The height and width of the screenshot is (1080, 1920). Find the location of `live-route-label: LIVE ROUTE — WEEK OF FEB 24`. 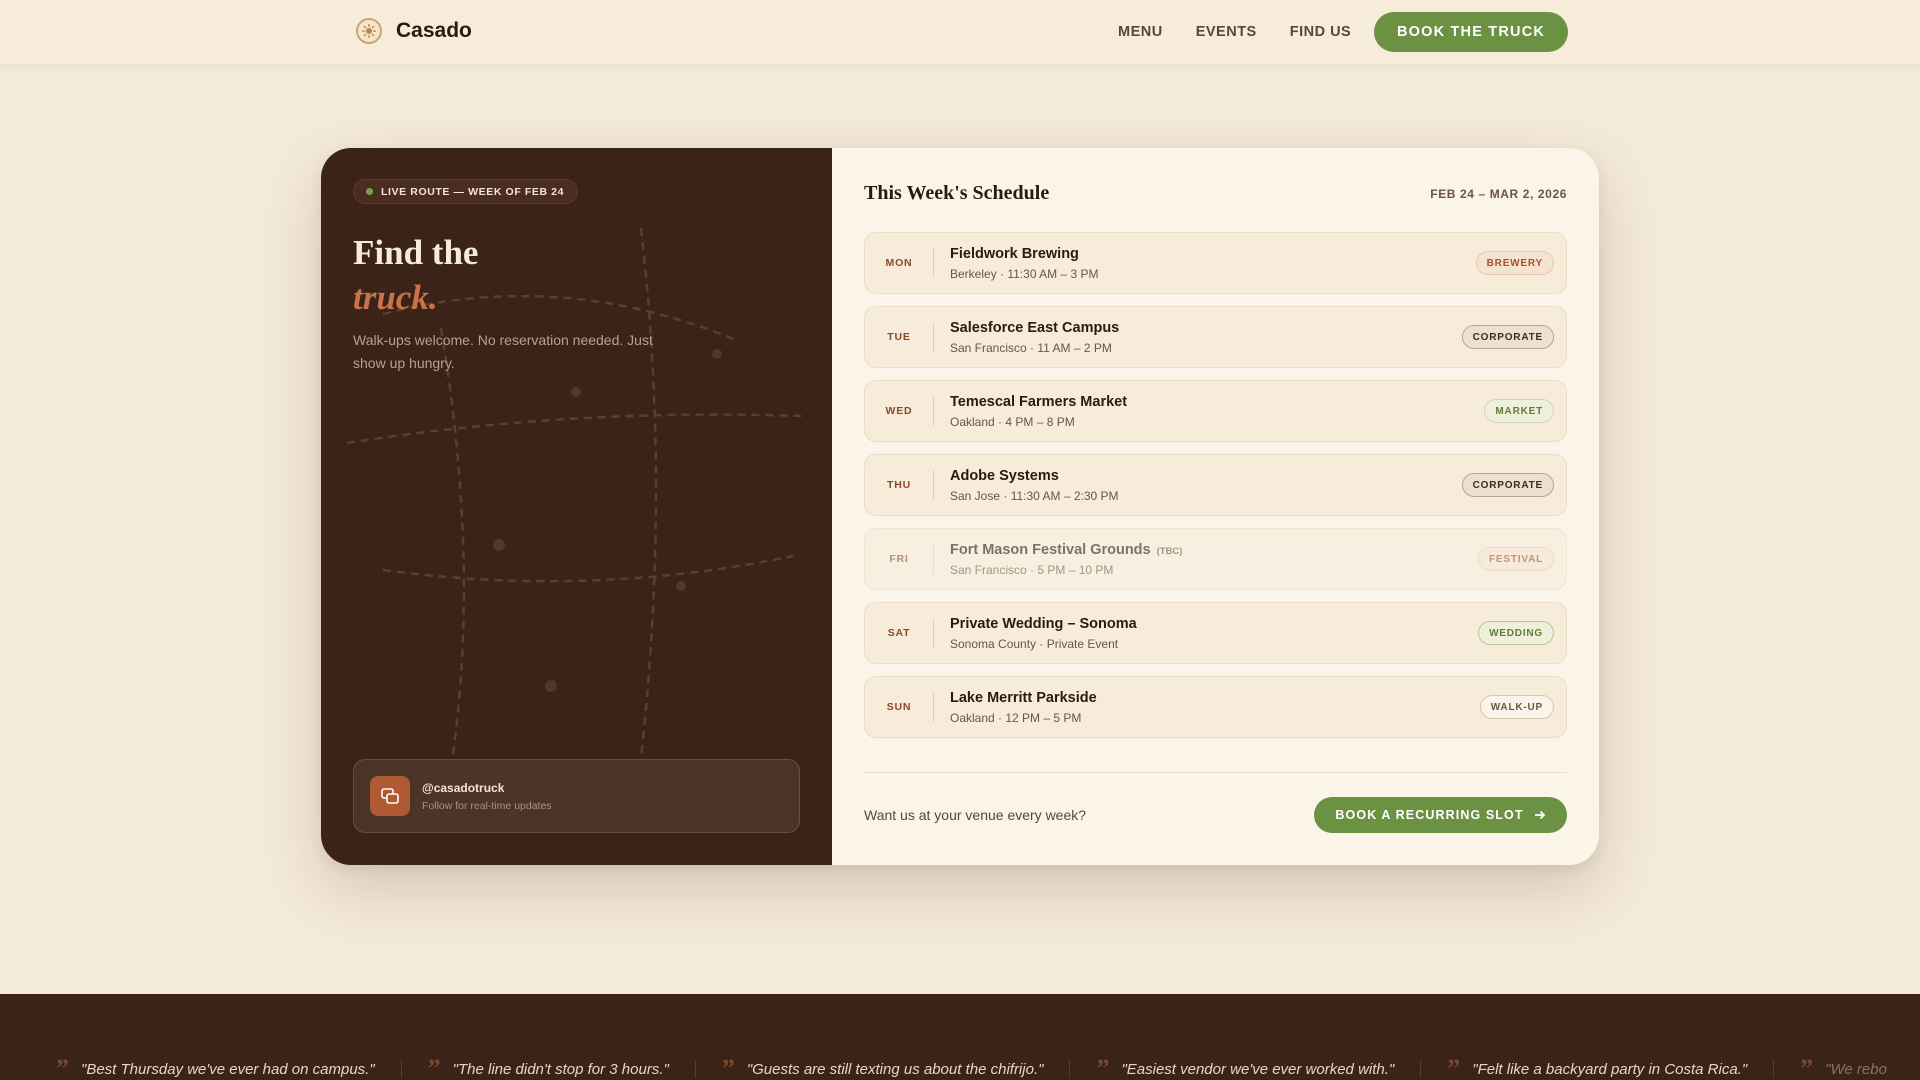

live-route-label: LIVE ROUTE — WEEK OF FEB 24 is located at coordinates (473, 191).